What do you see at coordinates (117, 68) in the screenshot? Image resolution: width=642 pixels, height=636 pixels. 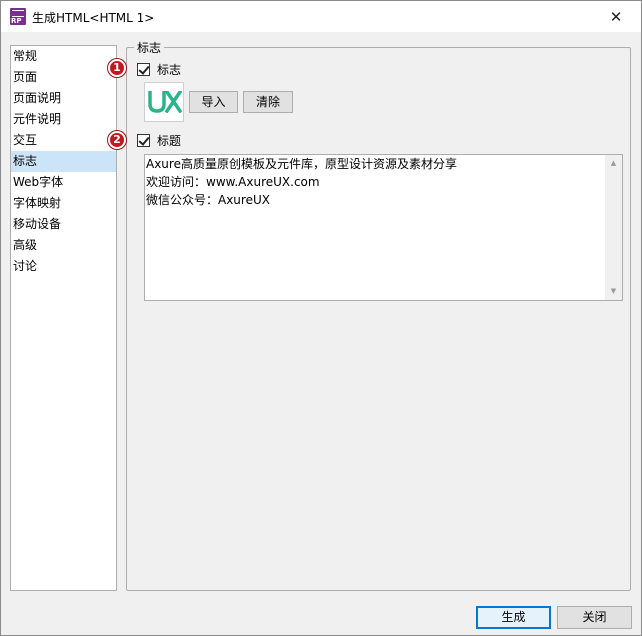 I see `step-badge-1: 1` at bounding box center [117, 68].